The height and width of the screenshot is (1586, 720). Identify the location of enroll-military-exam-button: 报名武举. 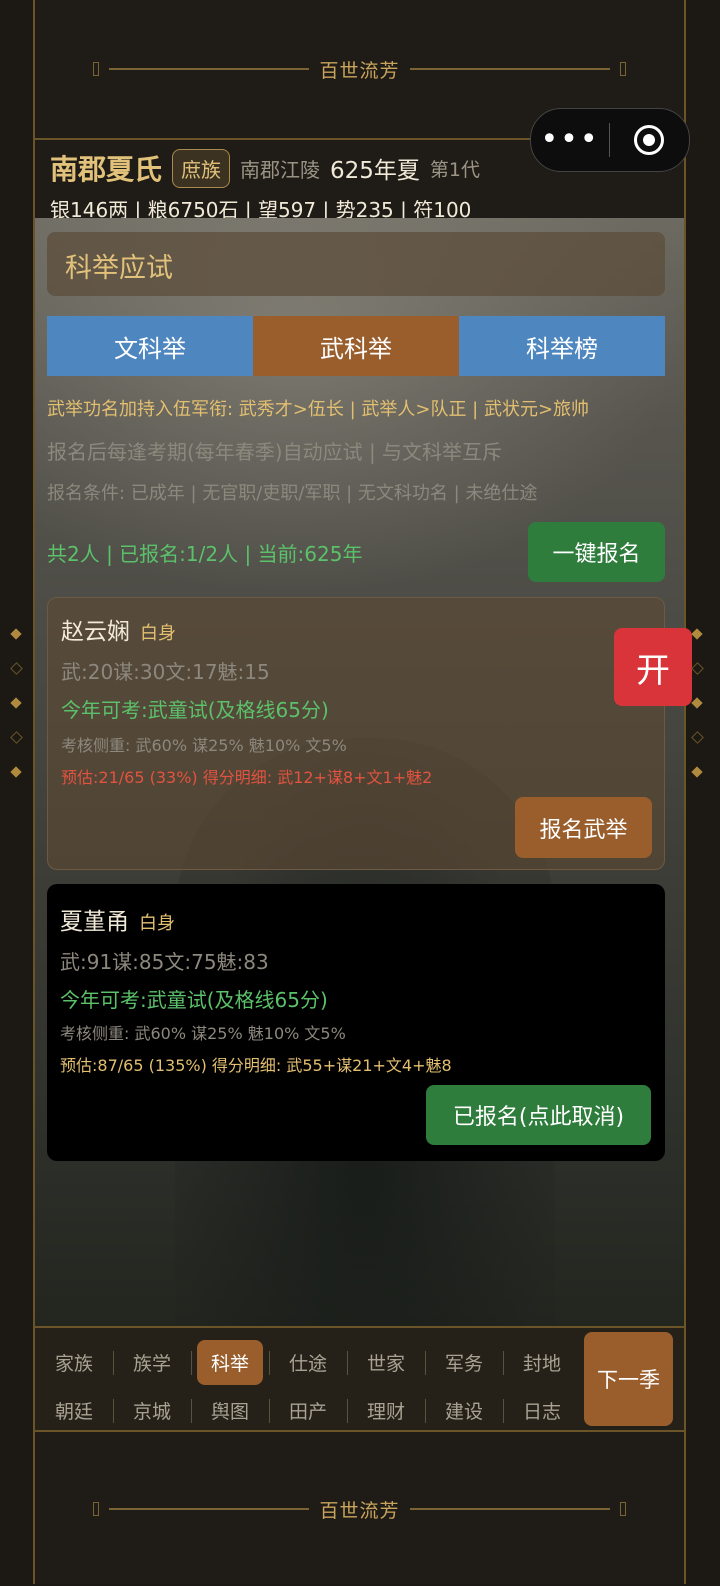
(583, 827).